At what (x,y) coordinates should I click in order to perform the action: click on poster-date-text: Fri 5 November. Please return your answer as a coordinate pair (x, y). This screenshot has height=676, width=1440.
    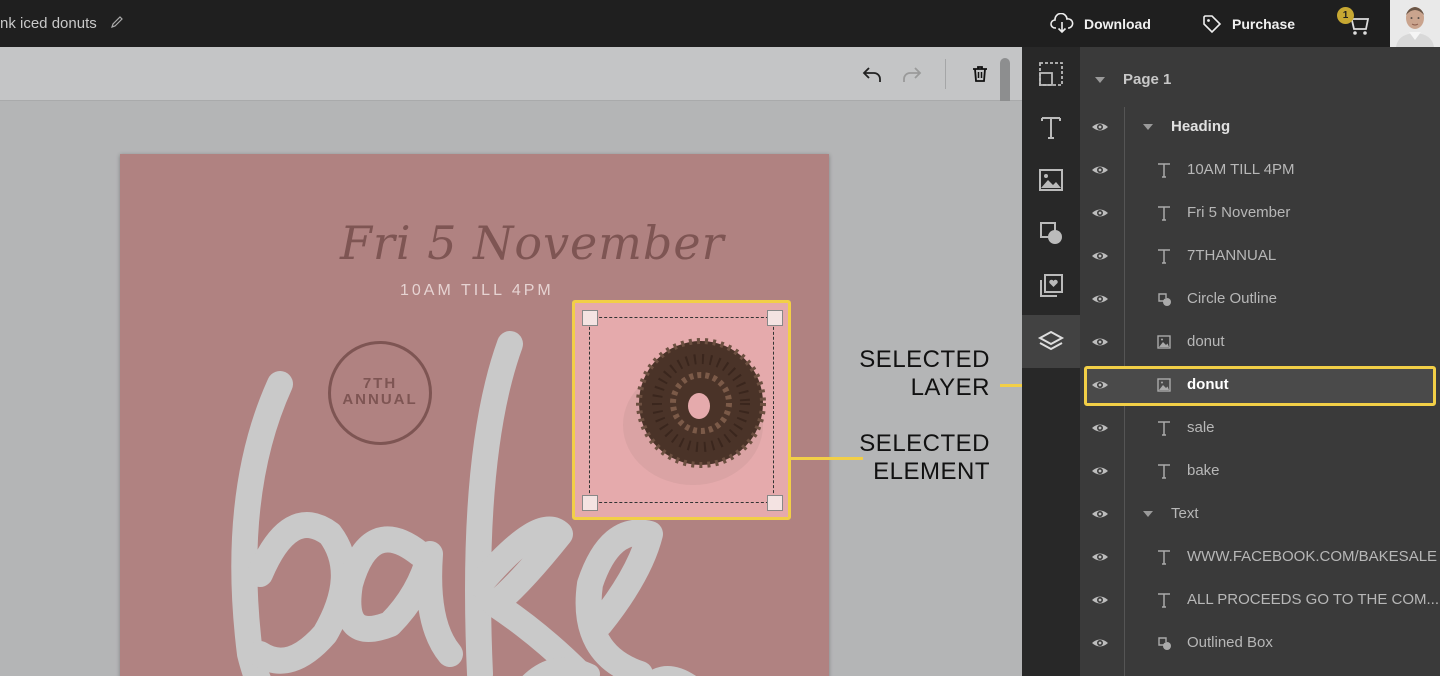
    Looking at the image, I should click on (532, 243).